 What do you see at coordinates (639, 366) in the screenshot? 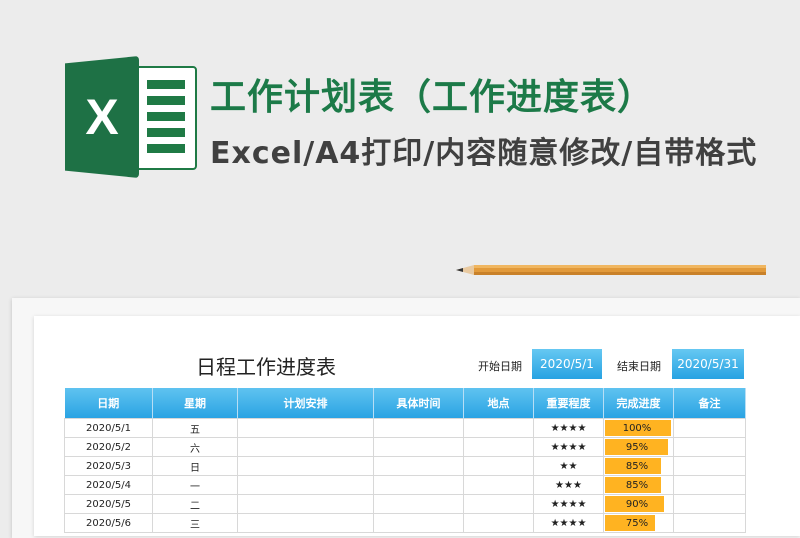
I see `end-date-label: 结束日期` at bounding box center [639, 366].